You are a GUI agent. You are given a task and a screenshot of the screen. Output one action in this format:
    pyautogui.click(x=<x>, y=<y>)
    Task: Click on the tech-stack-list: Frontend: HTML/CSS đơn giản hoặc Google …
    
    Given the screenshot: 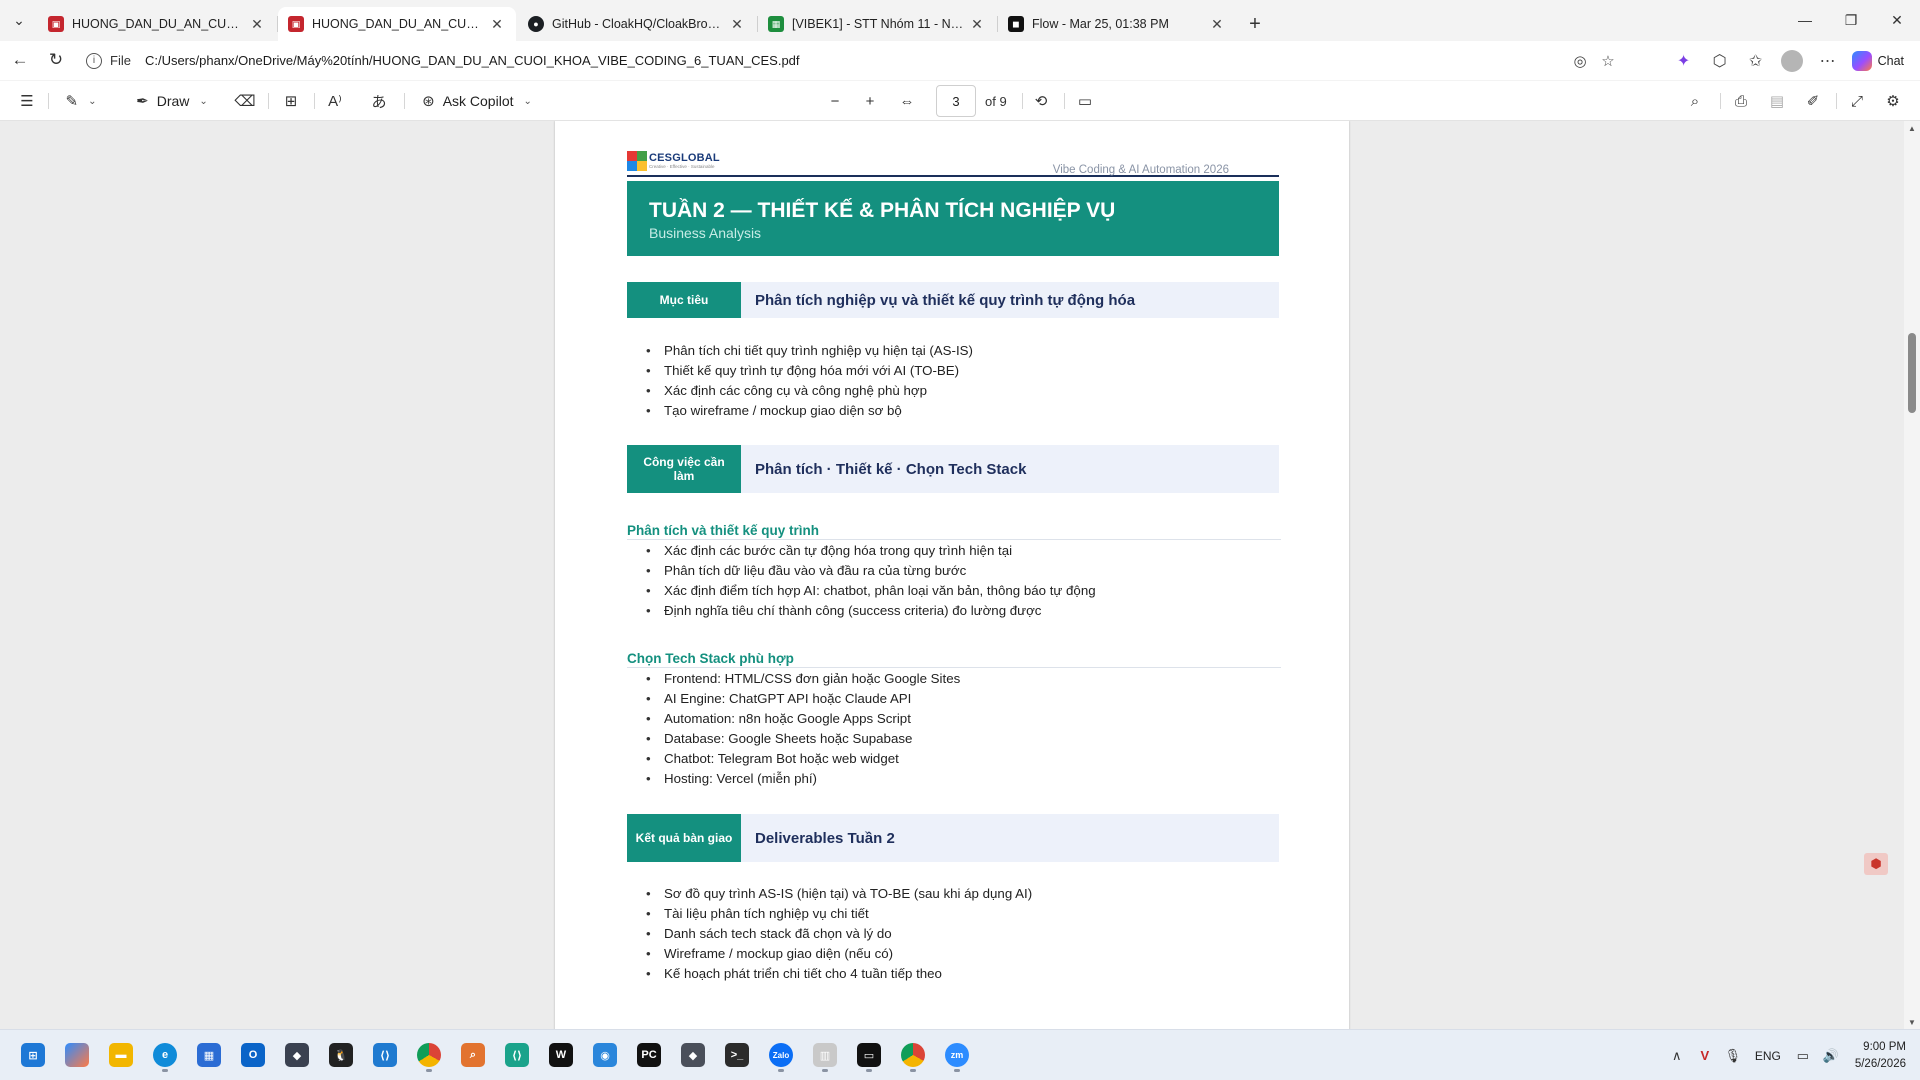 What is the action you would take?
    pyautogui.click(x=955, y=729)
    